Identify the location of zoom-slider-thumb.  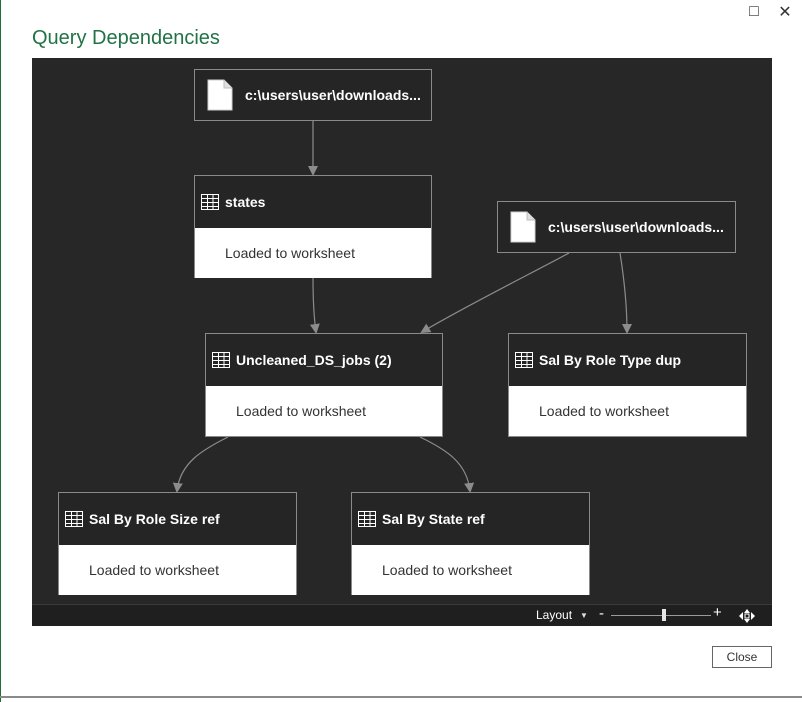
(664, 615).